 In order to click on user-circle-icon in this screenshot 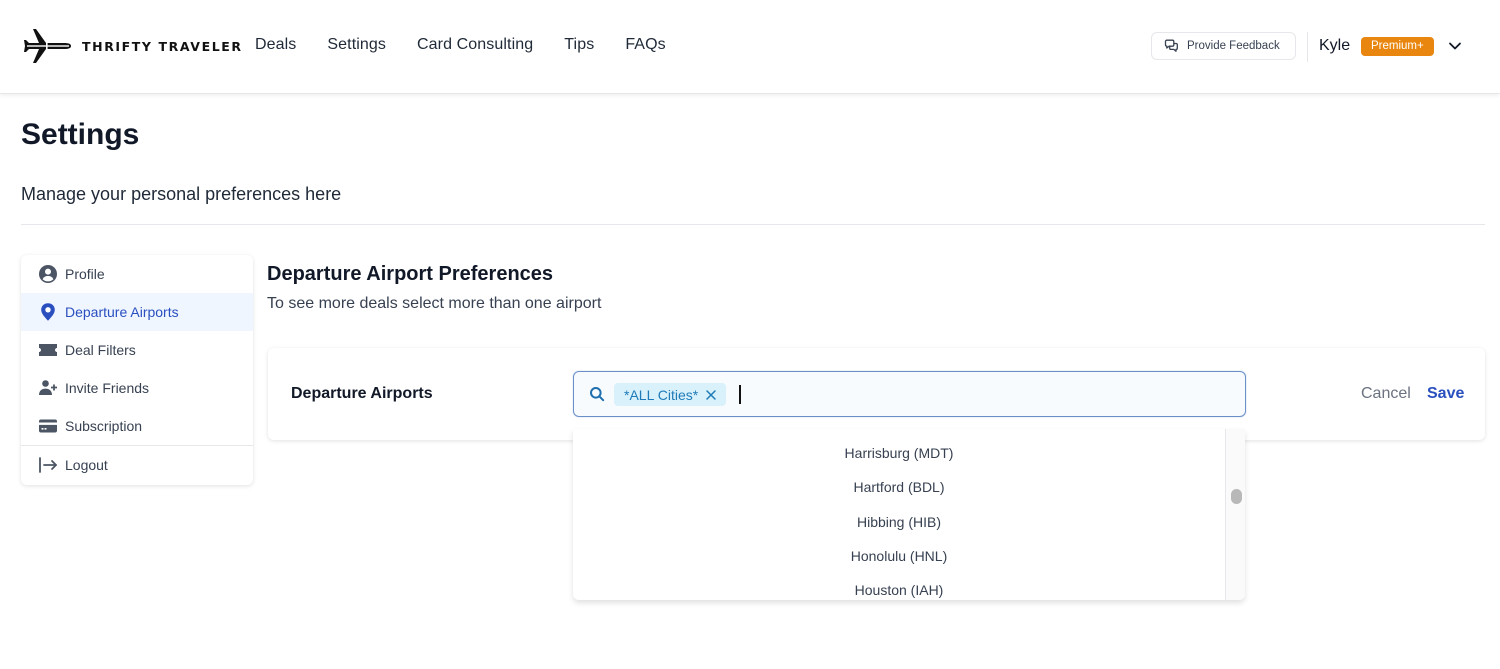, I will do `click(48, 274)`.